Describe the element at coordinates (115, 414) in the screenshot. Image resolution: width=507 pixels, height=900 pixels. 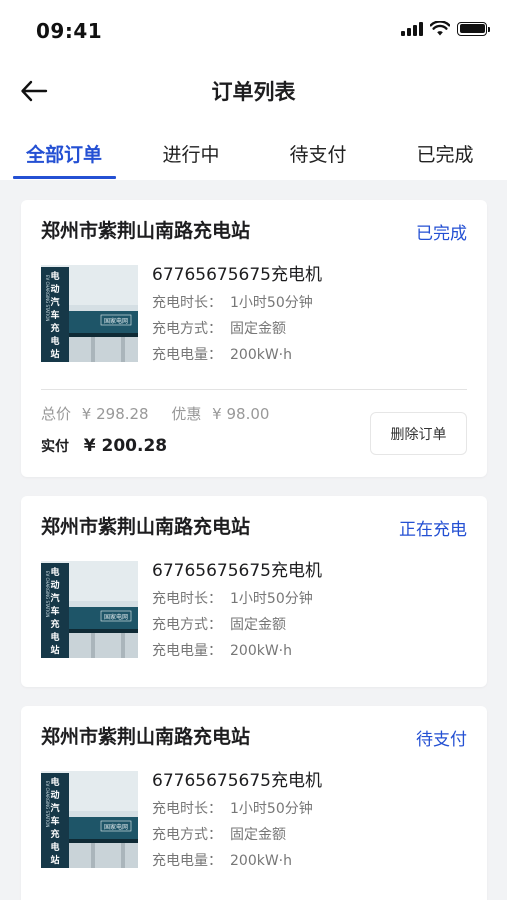
I see `total-value: ¥ 298.28` at that location.